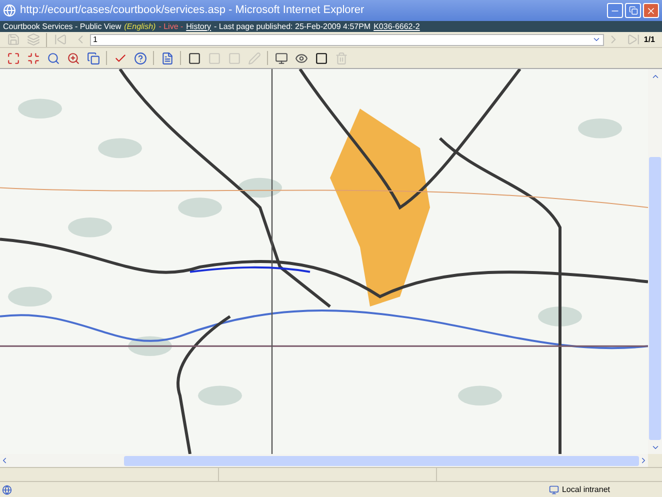  What do you see at coordinates (321, 58) in the screenshot?
I see `frame-icon` at bounding box center [321, 58].